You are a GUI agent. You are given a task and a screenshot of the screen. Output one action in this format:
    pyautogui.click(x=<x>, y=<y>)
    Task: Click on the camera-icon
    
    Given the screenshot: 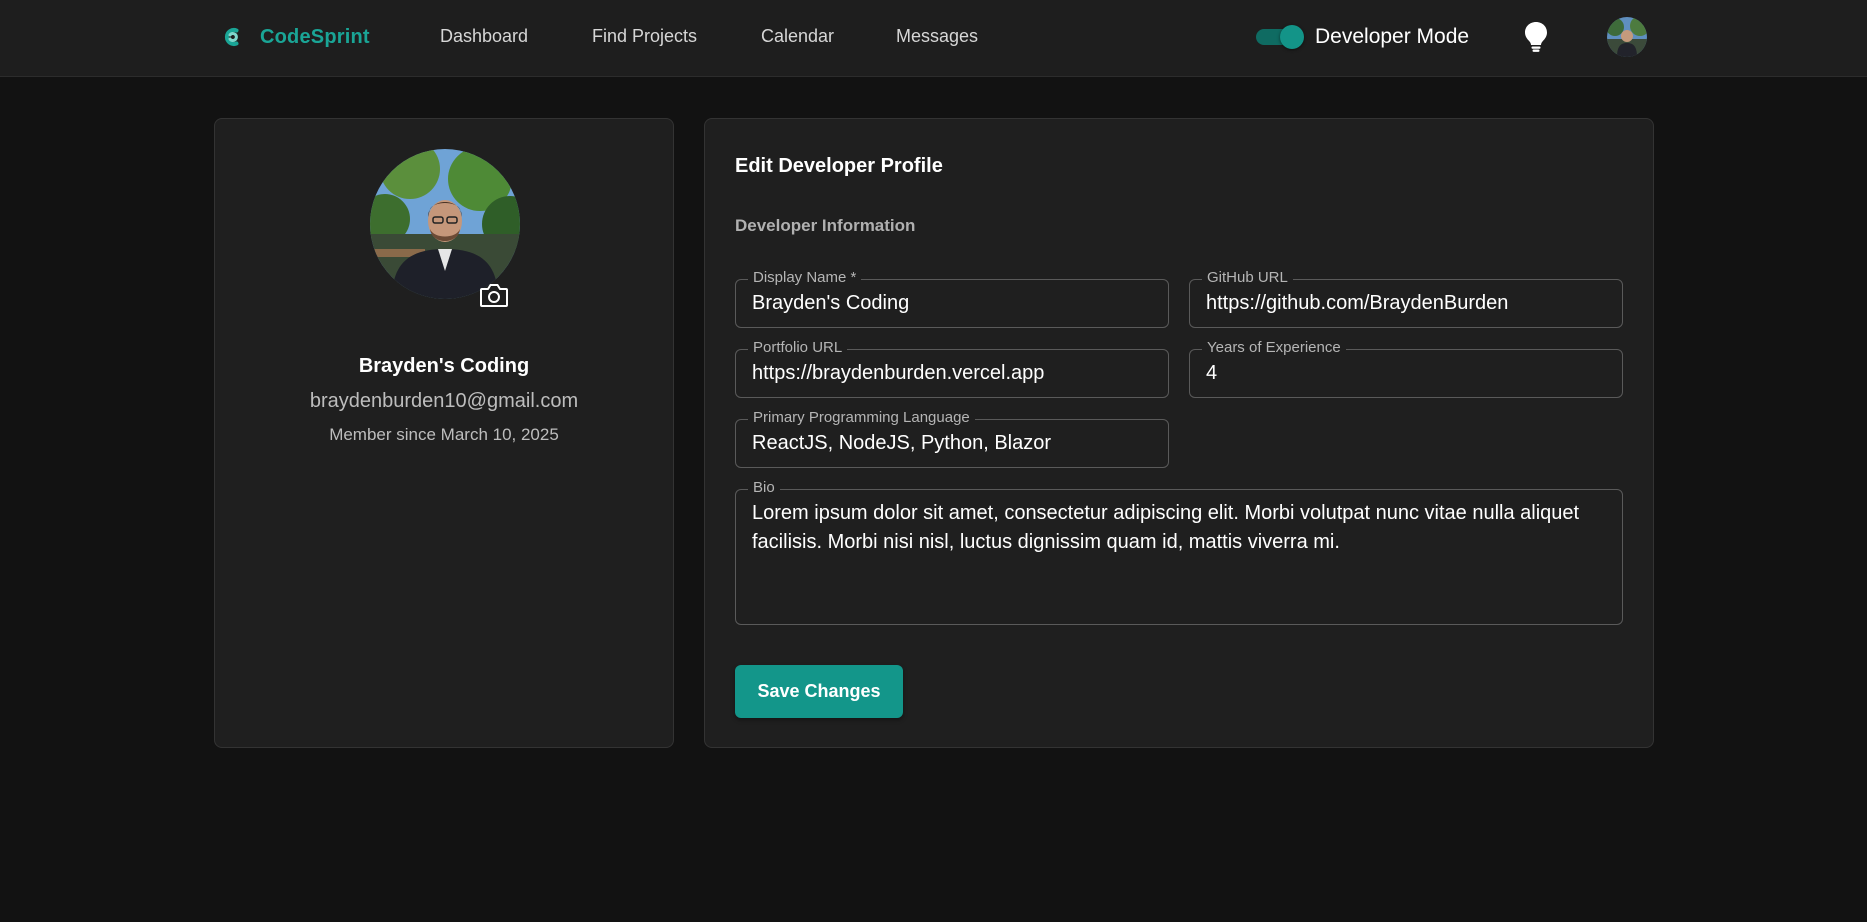 What is the action you would take?
    pyautogui.click(x=494, y=295)
    